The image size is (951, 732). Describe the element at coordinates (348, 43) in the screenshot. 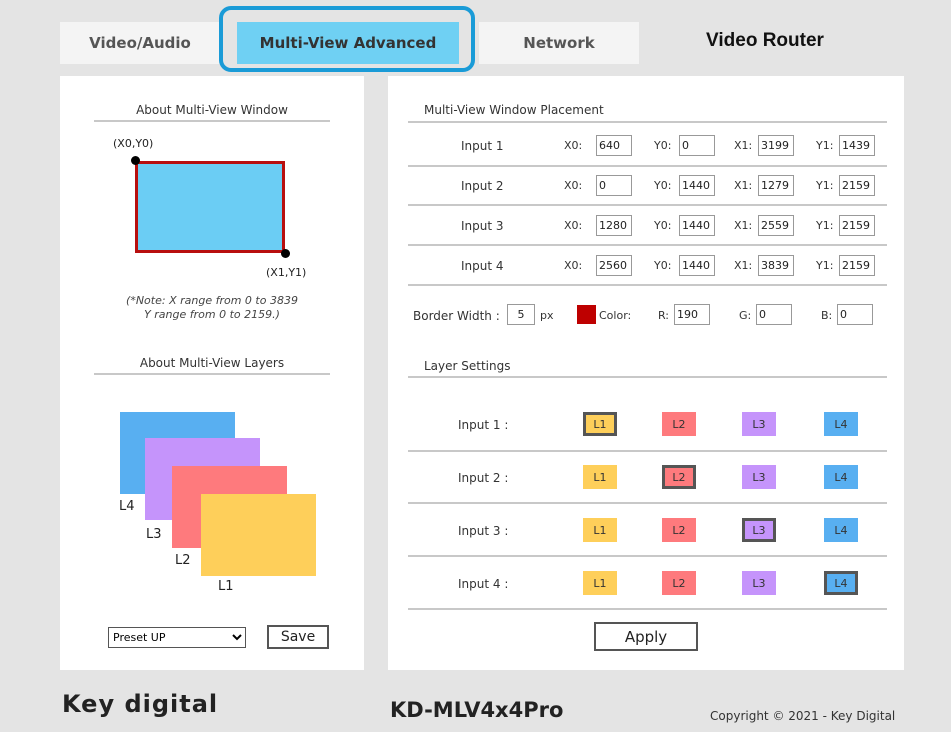

I see `tab-multi-view-advanced: Multi-View Advanced` at that location.